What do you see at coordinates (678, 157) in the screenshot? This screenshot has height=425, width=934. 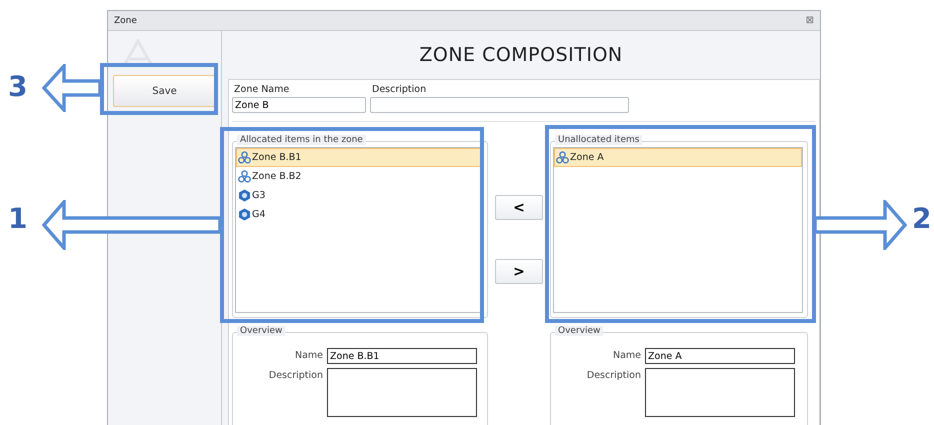 I see `list-item: Zone A` at bounding box center [678, 157].